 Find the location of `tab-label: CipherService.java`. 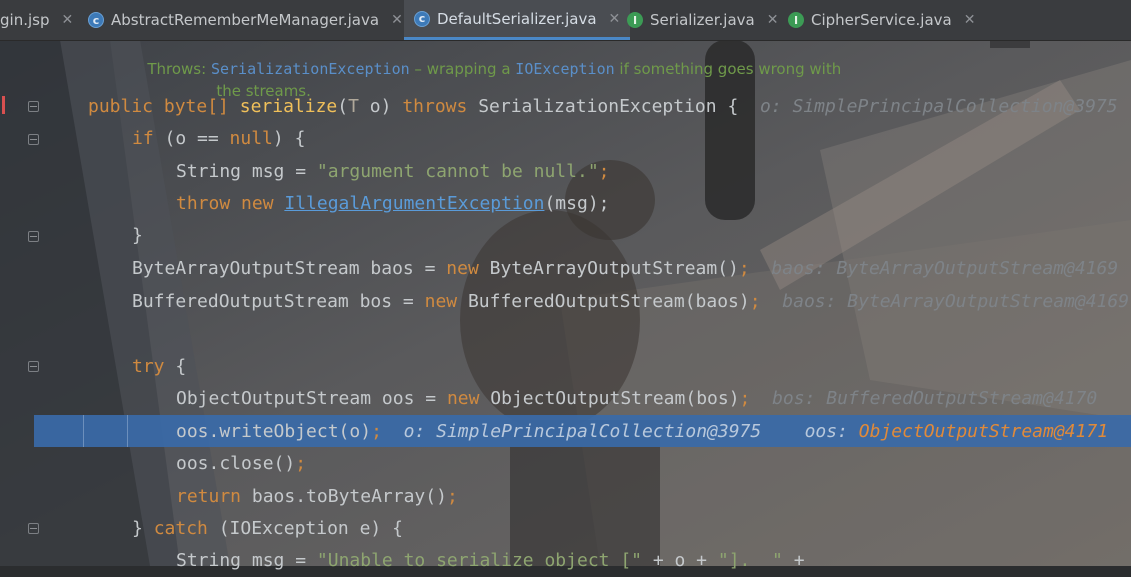

tab-label: CipherService.java is located at coordinates (881, 20).